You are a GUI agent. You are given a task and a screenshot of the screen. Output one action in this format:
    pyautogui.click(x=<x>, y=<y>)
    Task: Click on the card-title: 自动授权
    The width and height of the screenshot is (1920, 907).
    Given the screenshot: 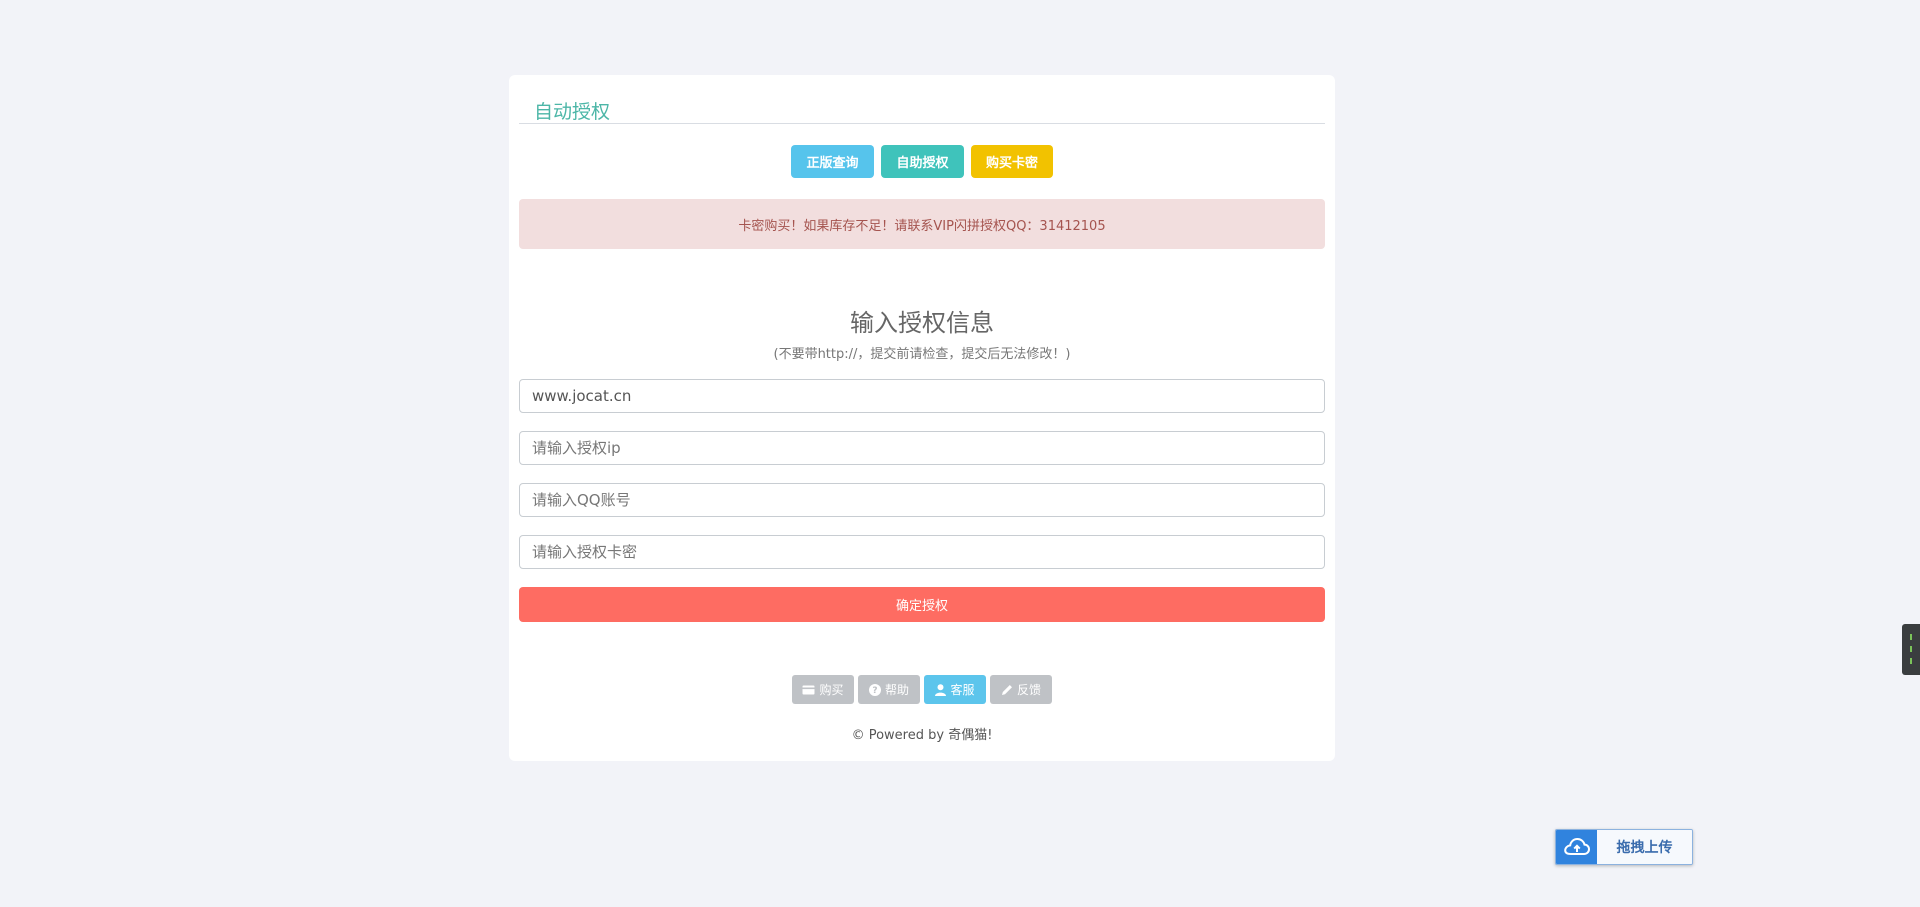 What is the action you would take?
    pyautogui.click(x=572, y=112)
    